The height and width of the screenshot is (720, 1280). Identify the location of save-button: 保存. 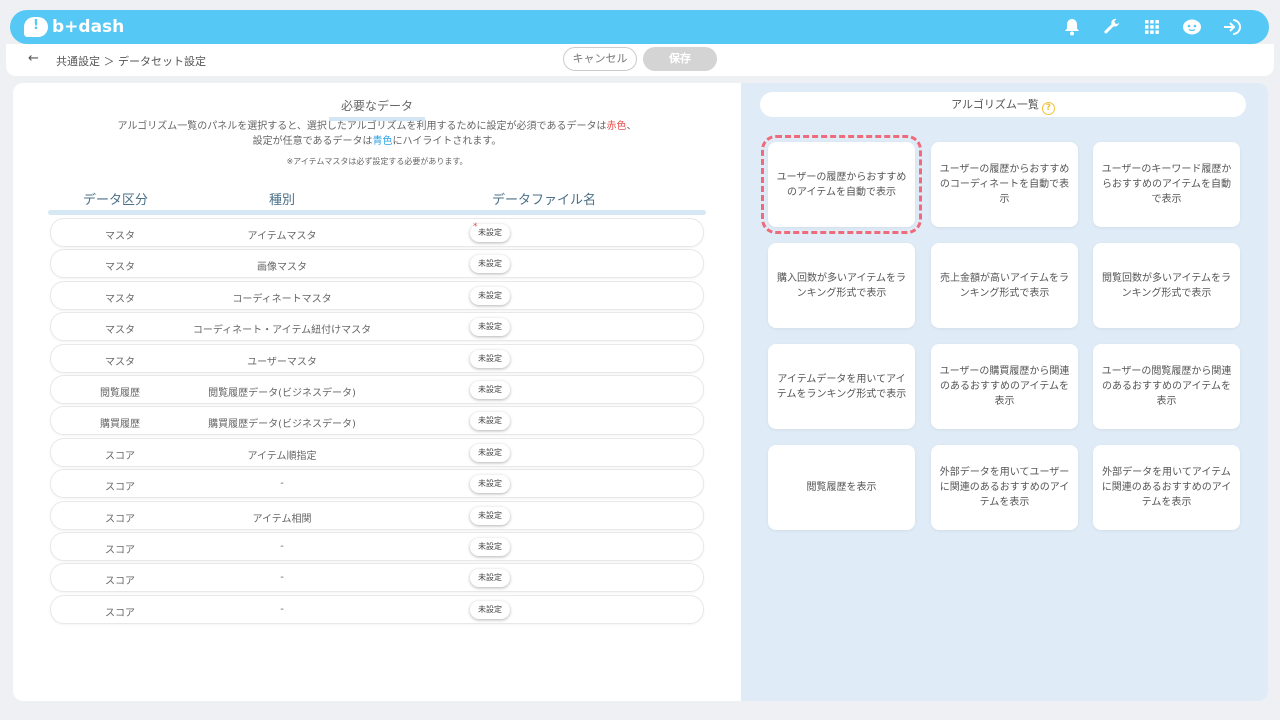
(680, 59).